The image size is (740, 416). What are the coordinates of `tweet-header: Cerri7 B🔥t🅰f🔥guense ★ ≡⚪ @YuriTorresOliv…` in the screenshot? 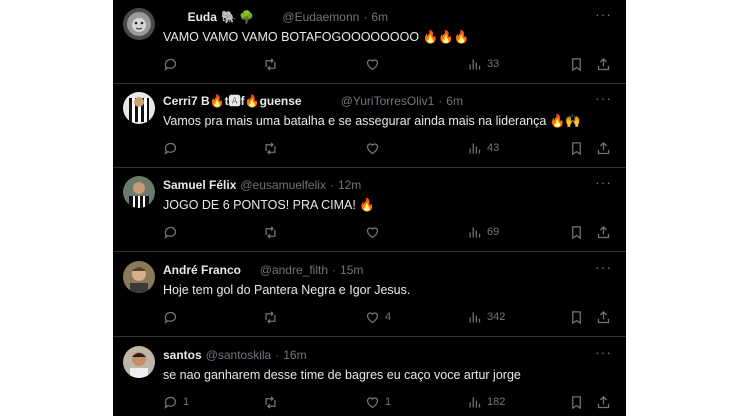 It's located at (379, 101).